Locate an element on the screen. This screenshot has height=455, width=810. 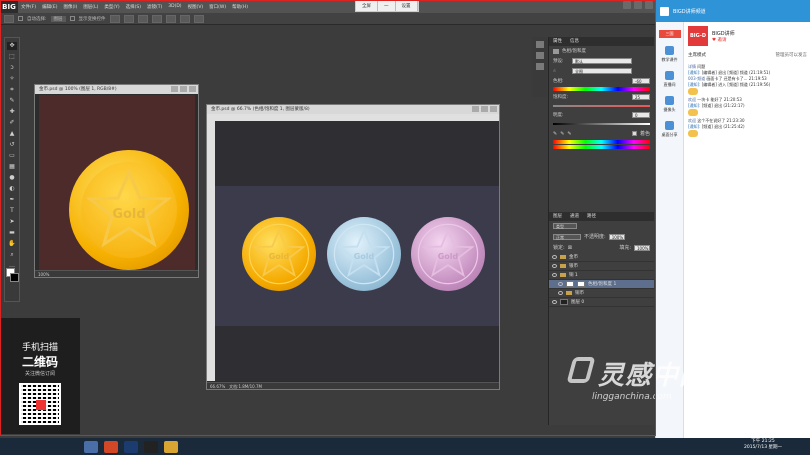
channel-hand-icon: ☝ is located at coordinates (561, 71).